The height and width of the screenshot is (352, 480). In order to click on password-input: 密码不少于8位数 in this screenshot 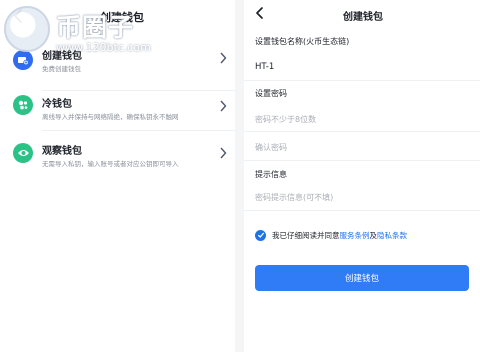, I will do `click(285, 119)`.